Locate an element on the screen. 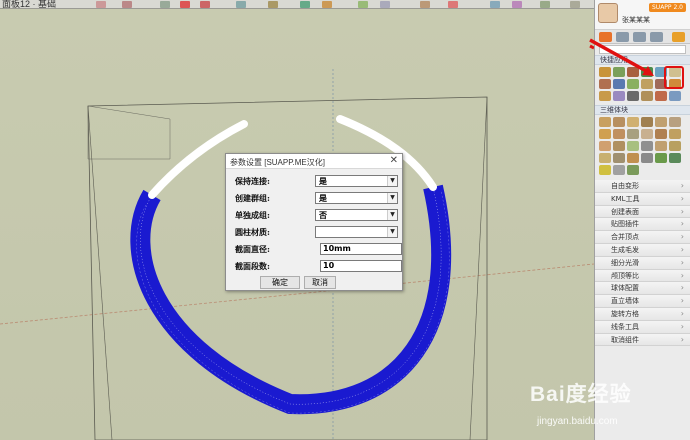  version-badge: SUAPP 2.0 is located at coordinates (667, 7).